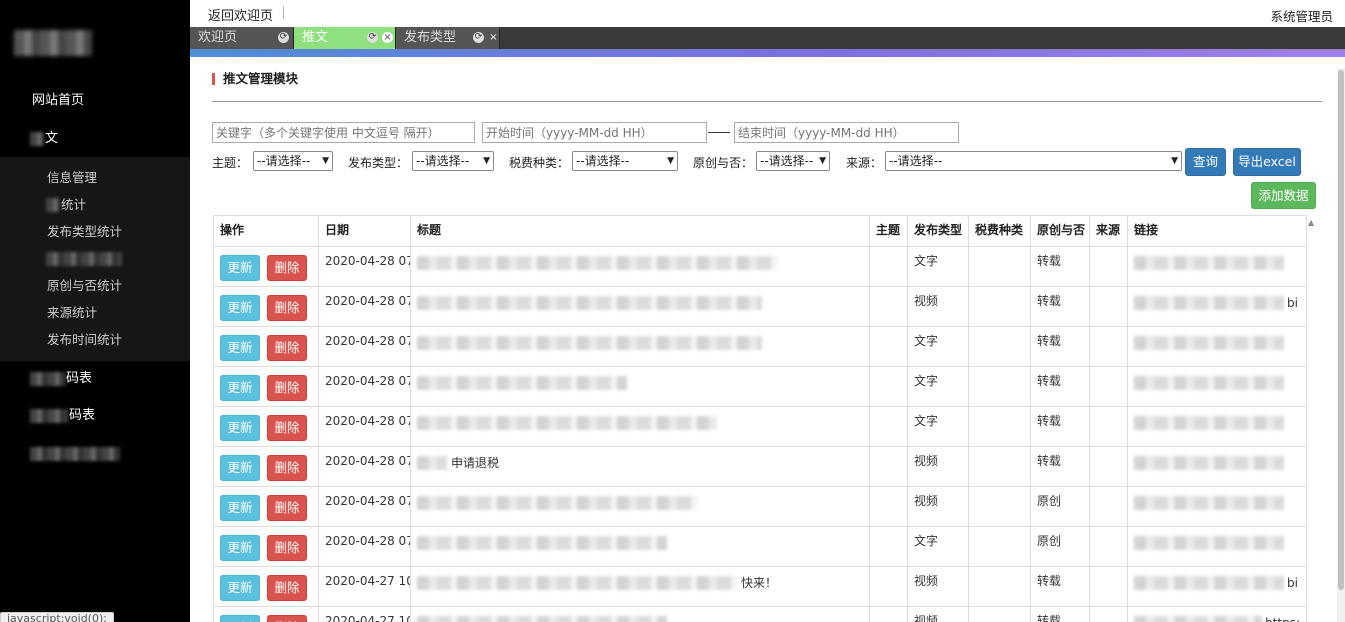 The height and width of the screenshot is (622, 1345). Describe the element at coordinates (95, 258) in the screenshot. I see `sidebar-item-blurred` at that location.